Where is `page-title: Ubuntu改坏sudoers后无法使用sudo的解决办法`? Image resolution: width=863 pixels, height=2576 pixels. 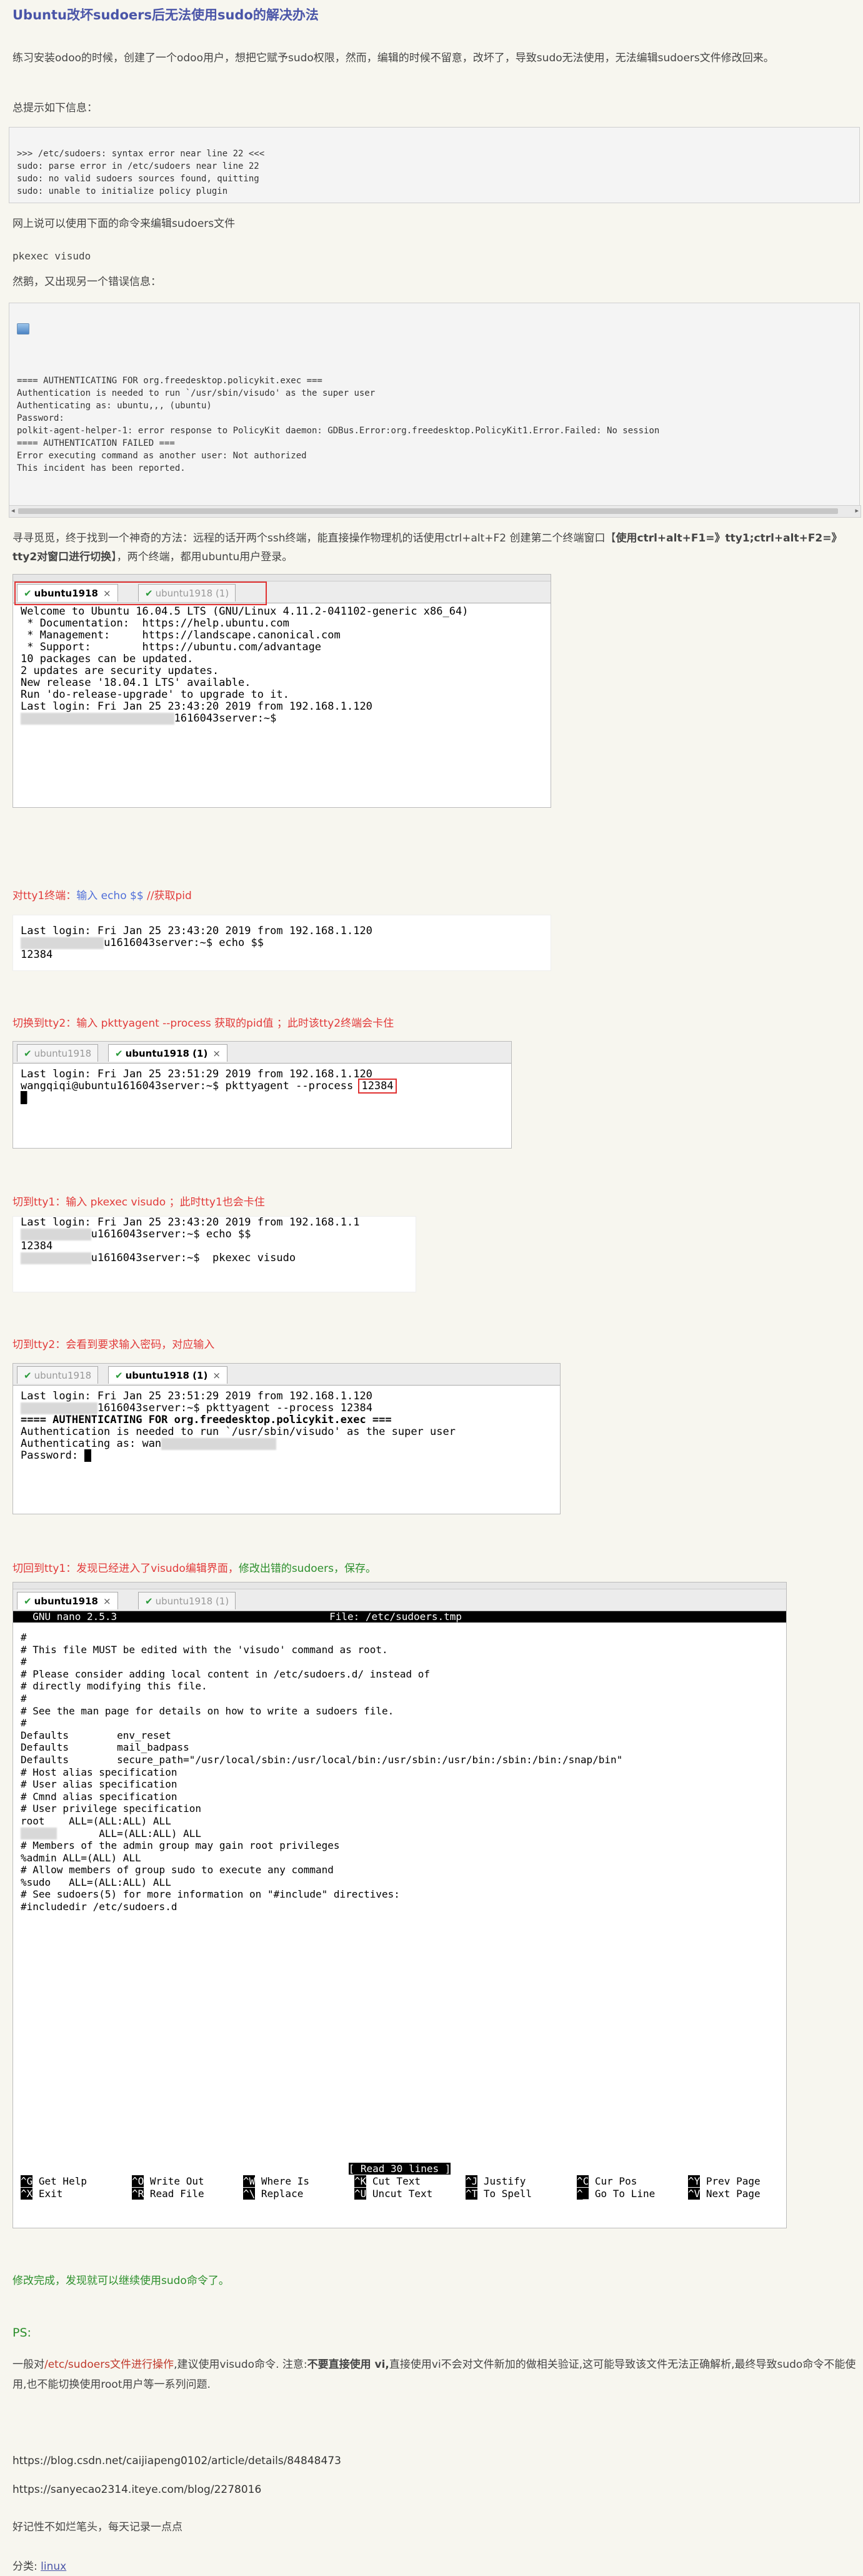
page-title: Ubuntu改坏sudoers后无法使用sudo的解决办法 is located at coordinates (165, 14).